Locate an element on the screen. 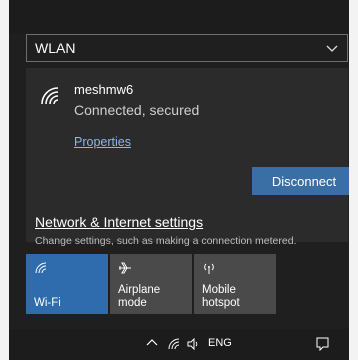 The image size is (358, 360). adapter-label: WLAN is located at coordinates (55, 48).